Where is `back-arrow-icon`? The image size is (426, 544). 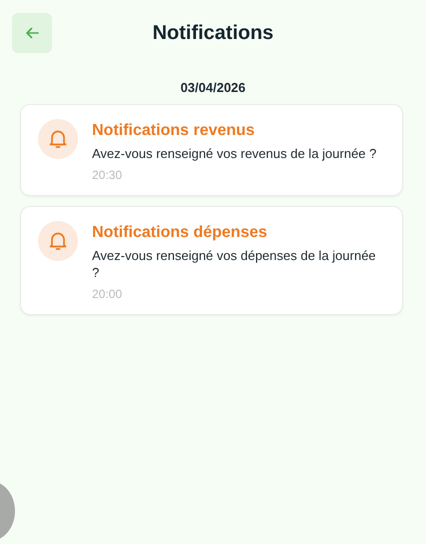
back-arrow-icon is located at coordinates (32, 33).